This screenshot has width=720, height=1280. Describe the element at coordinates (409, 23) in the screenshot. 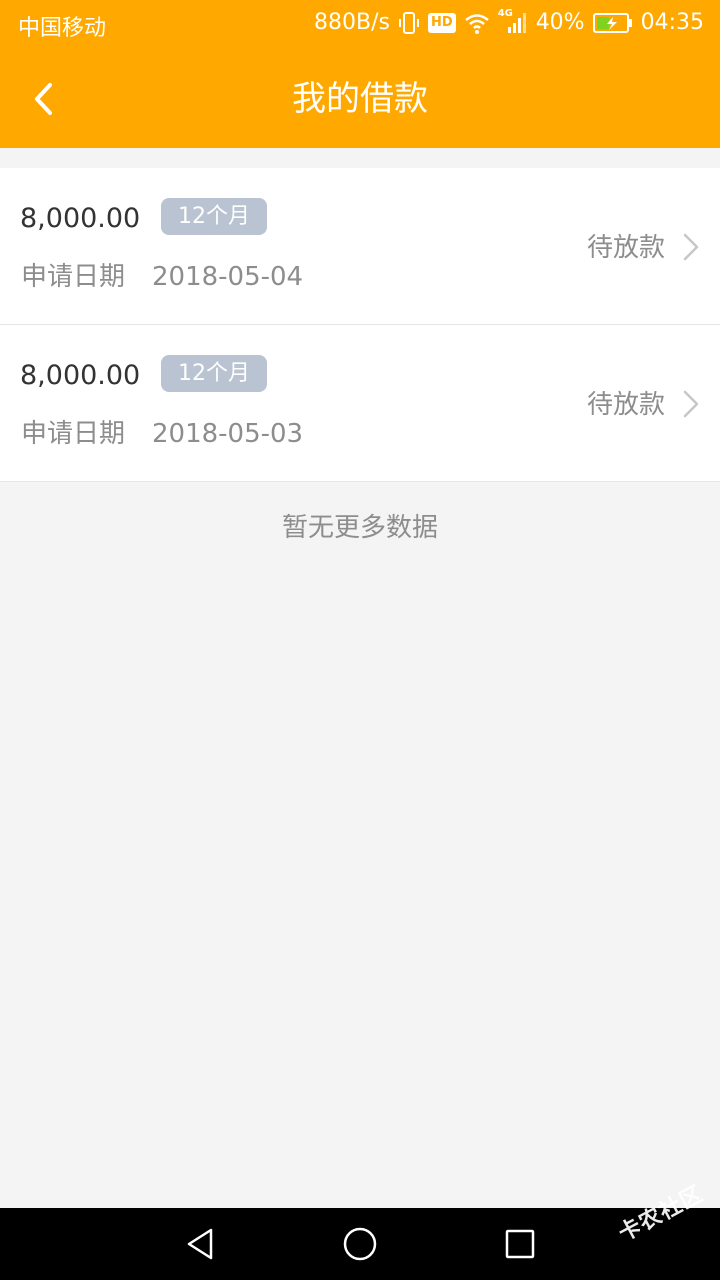

I see `vibrate-icon` at that location.